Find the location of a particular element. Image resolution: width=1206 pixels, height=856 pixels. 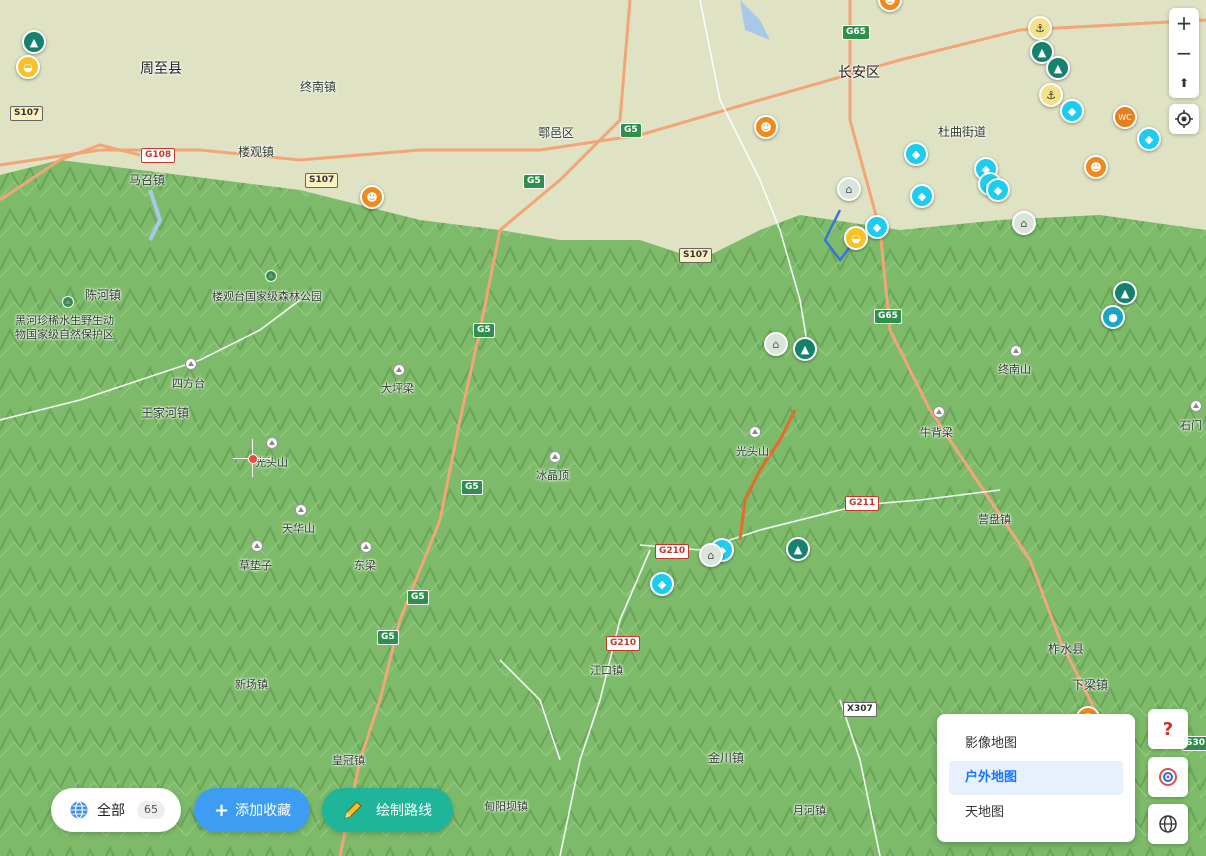

filter-all-count: 65 is located at coordinates (151, 810).